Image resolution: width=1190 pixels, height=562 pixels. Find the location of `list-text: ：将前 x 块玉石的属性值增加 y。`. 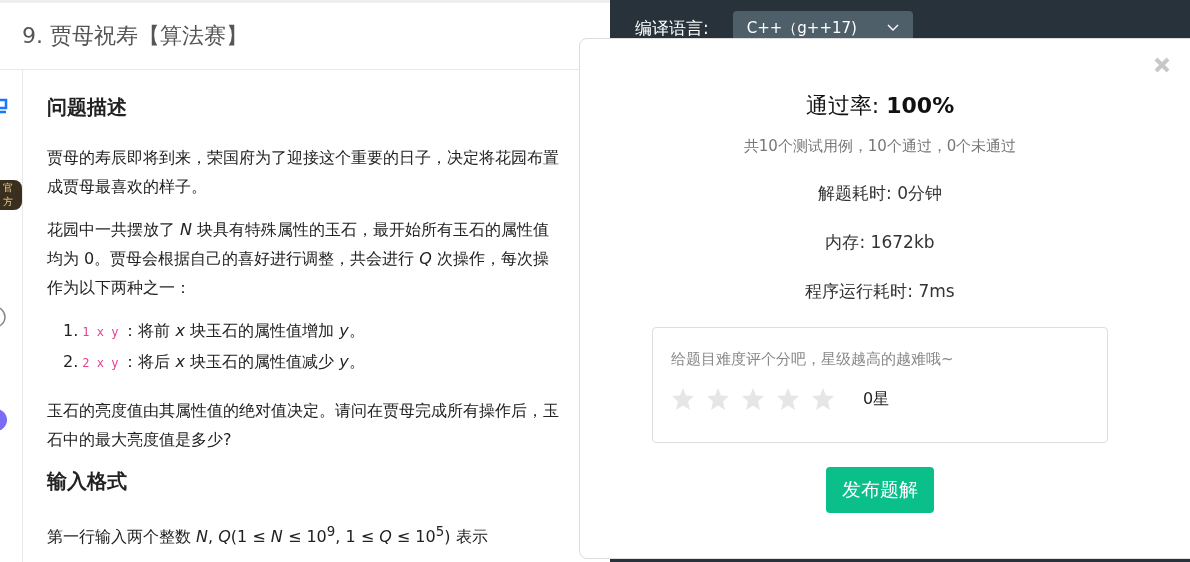

list-text: ：将前 x 块玉石的属性值增加 y。 is located at coordinates (243, 331).